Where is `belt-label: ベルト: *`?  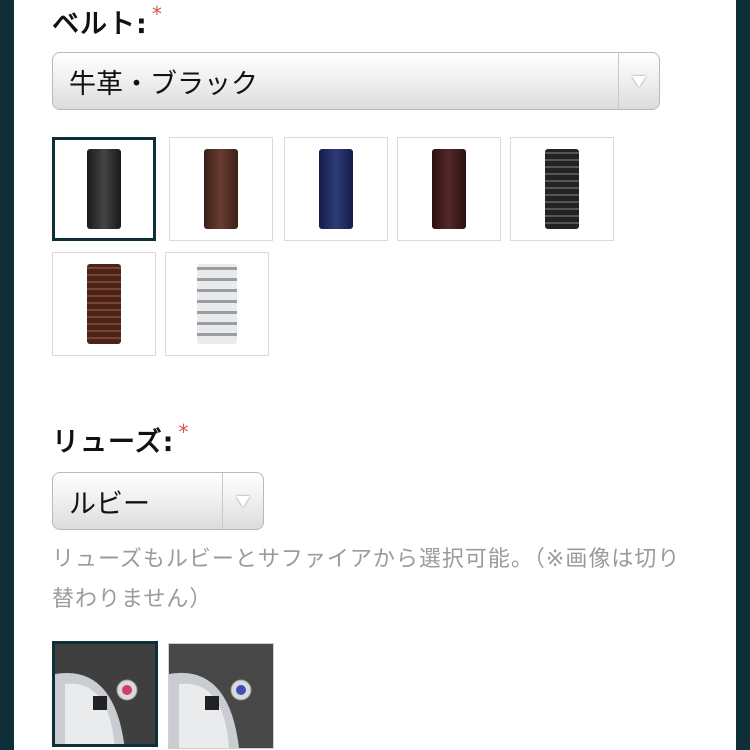 belt-label: ベルト: * is located at coordinates (107, 21).